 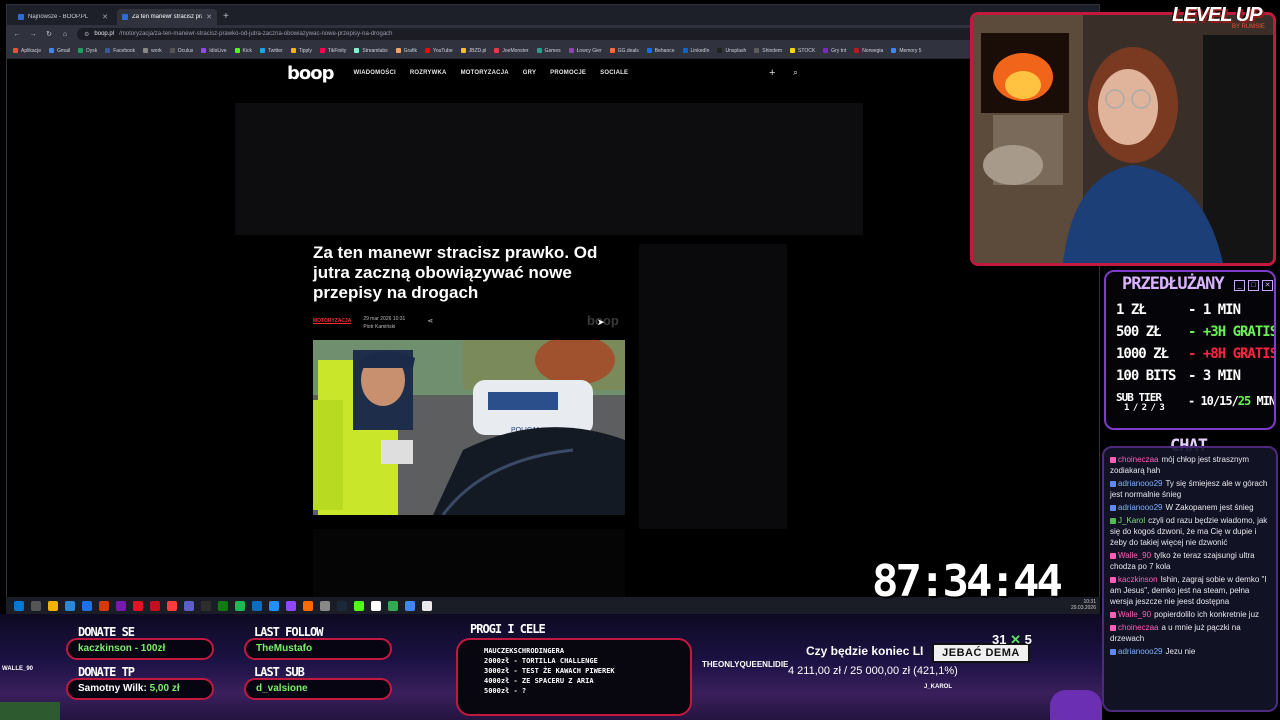 I want to click on home-icon: ⌂, so click(x=65, y=34).